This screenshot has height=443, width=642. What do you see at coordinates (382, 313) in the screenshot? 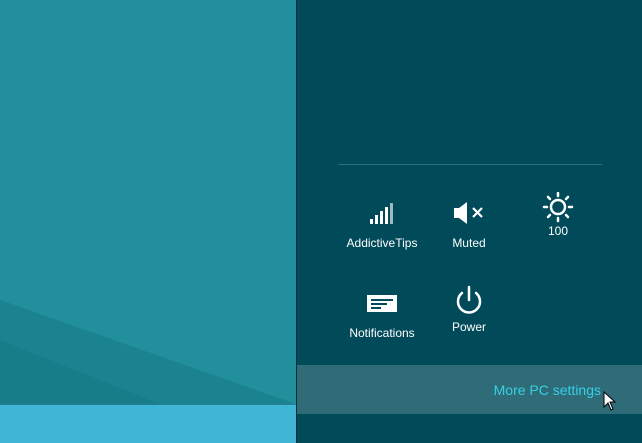
I see `notifications-tile: Notifications` at bounding box center [382, 313].